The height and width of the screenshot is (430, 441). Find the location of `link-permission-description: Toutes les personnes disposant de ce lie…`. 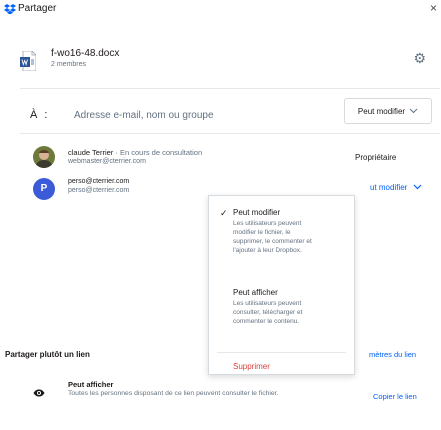

link-permission-description: Toutes les personnes disposant de ce lie… is located at coordinates (173, 393).